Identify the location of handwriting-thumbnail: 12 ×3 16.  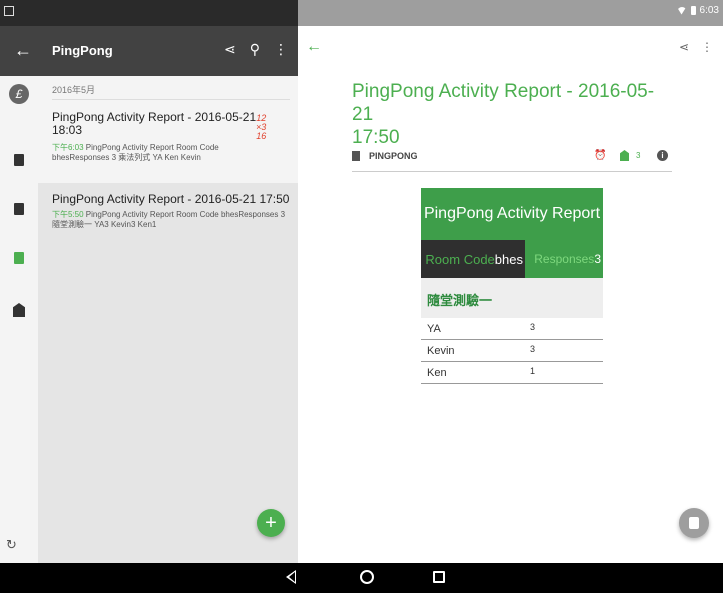
(261, 127).